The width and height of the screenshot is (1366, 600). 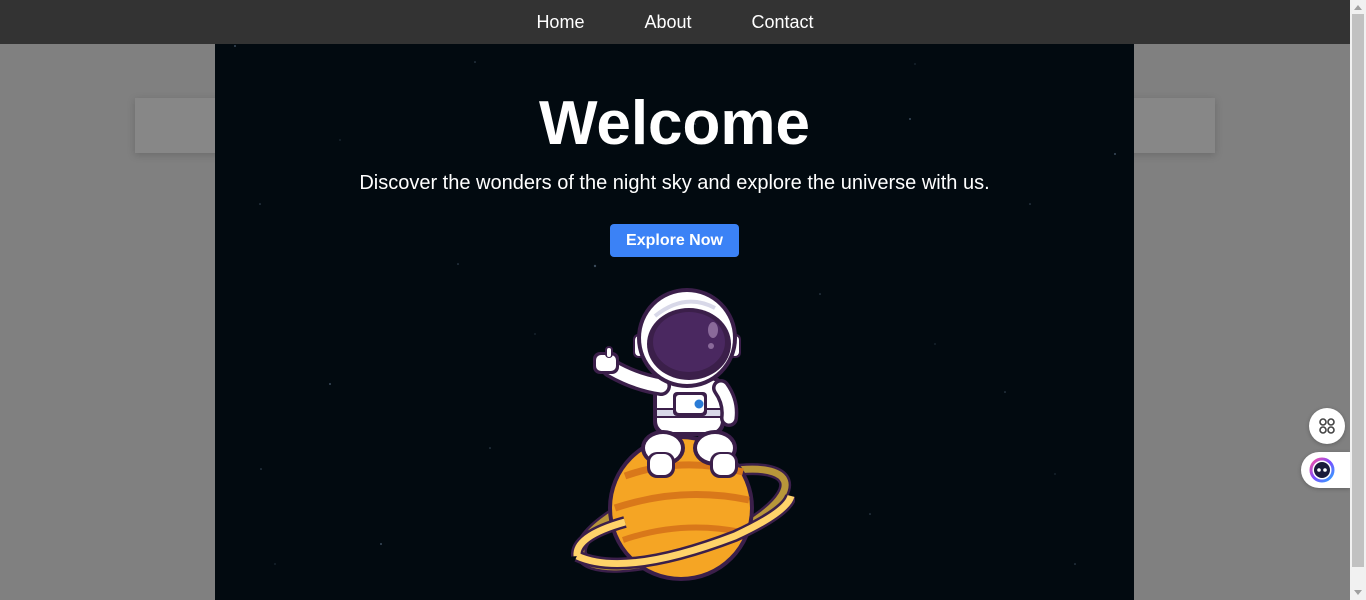 I want to click on apps-float-button, so click(x=1327, y=426).